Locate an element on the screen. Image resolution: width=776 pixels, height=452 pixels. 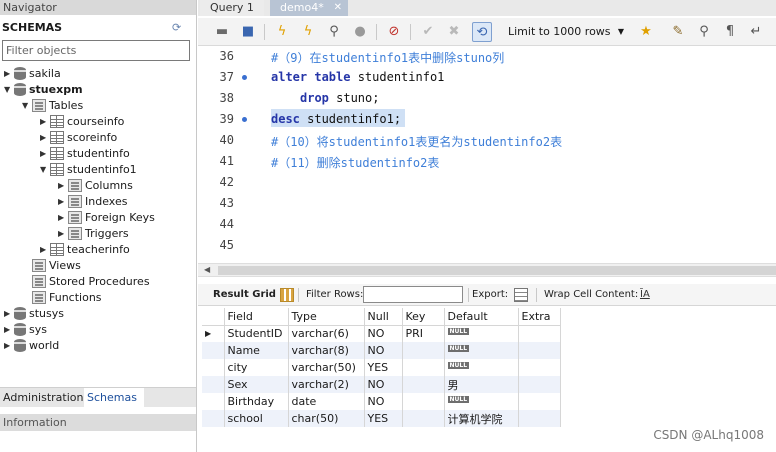
cell-type: varchar(8) is located at coordinates (326, 350).